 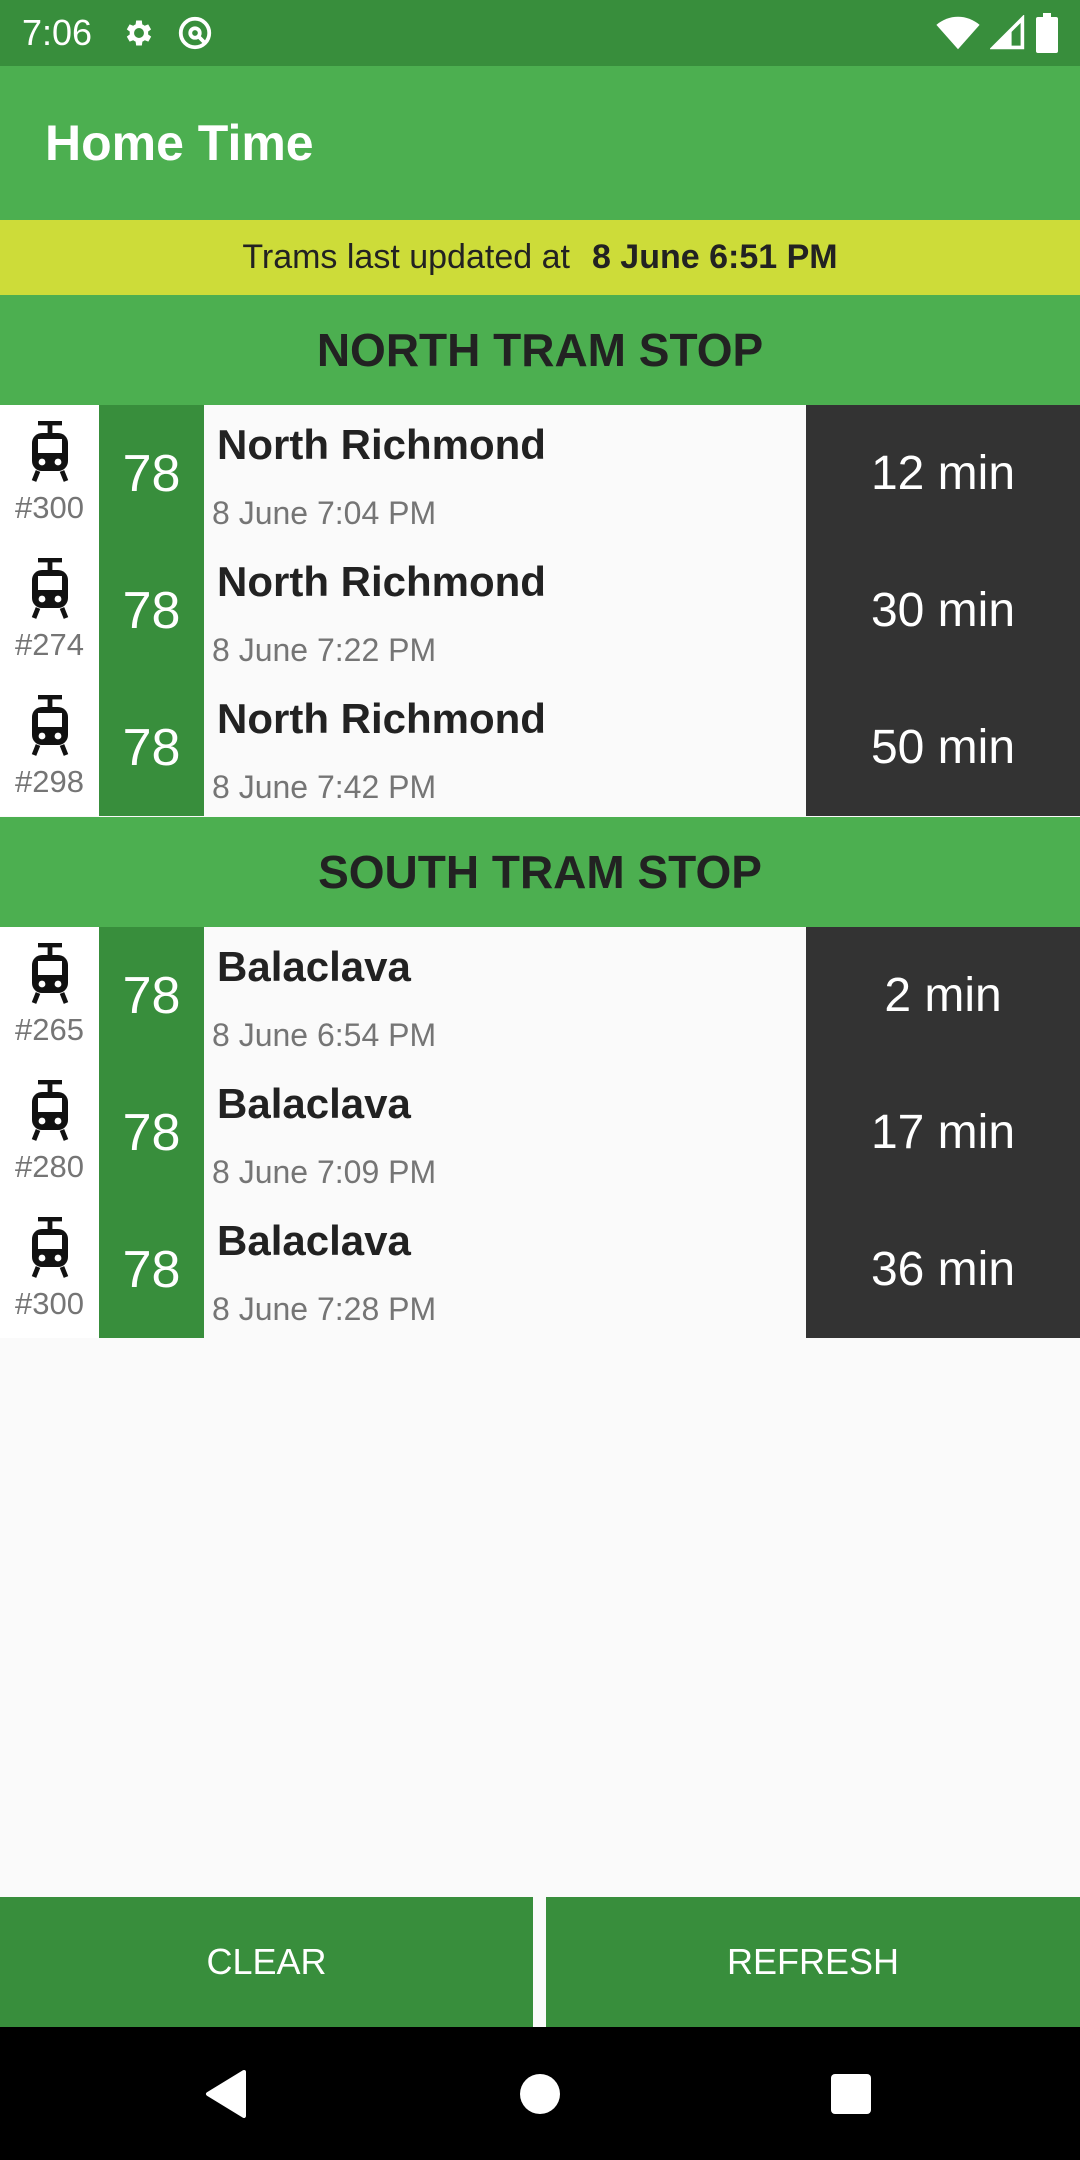 I want to click on arrival-time: 8 June 7:42 PM, so click(x=324, y=787).